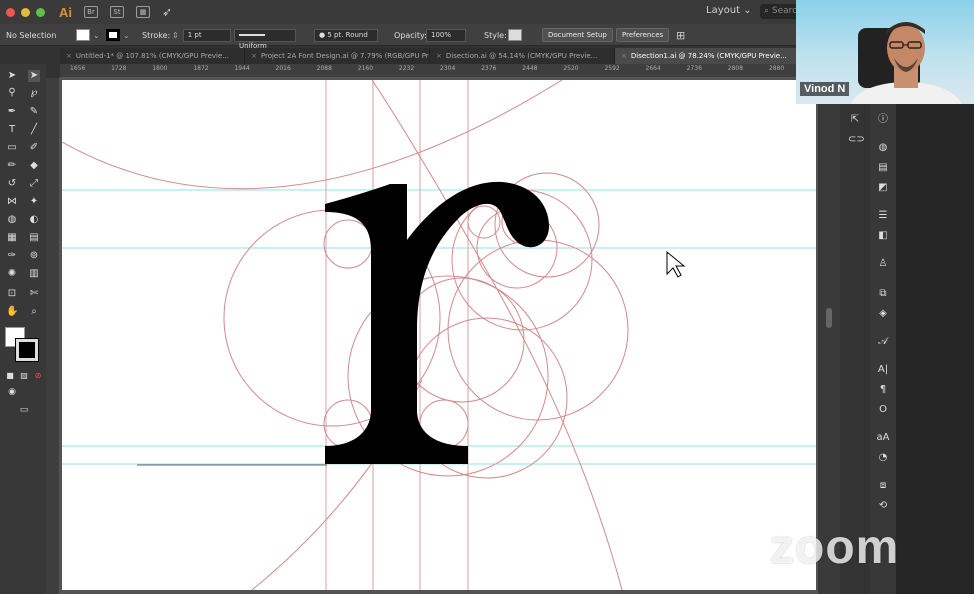  I want to click on ruler-tick-label: 2592, so click(612, 68).